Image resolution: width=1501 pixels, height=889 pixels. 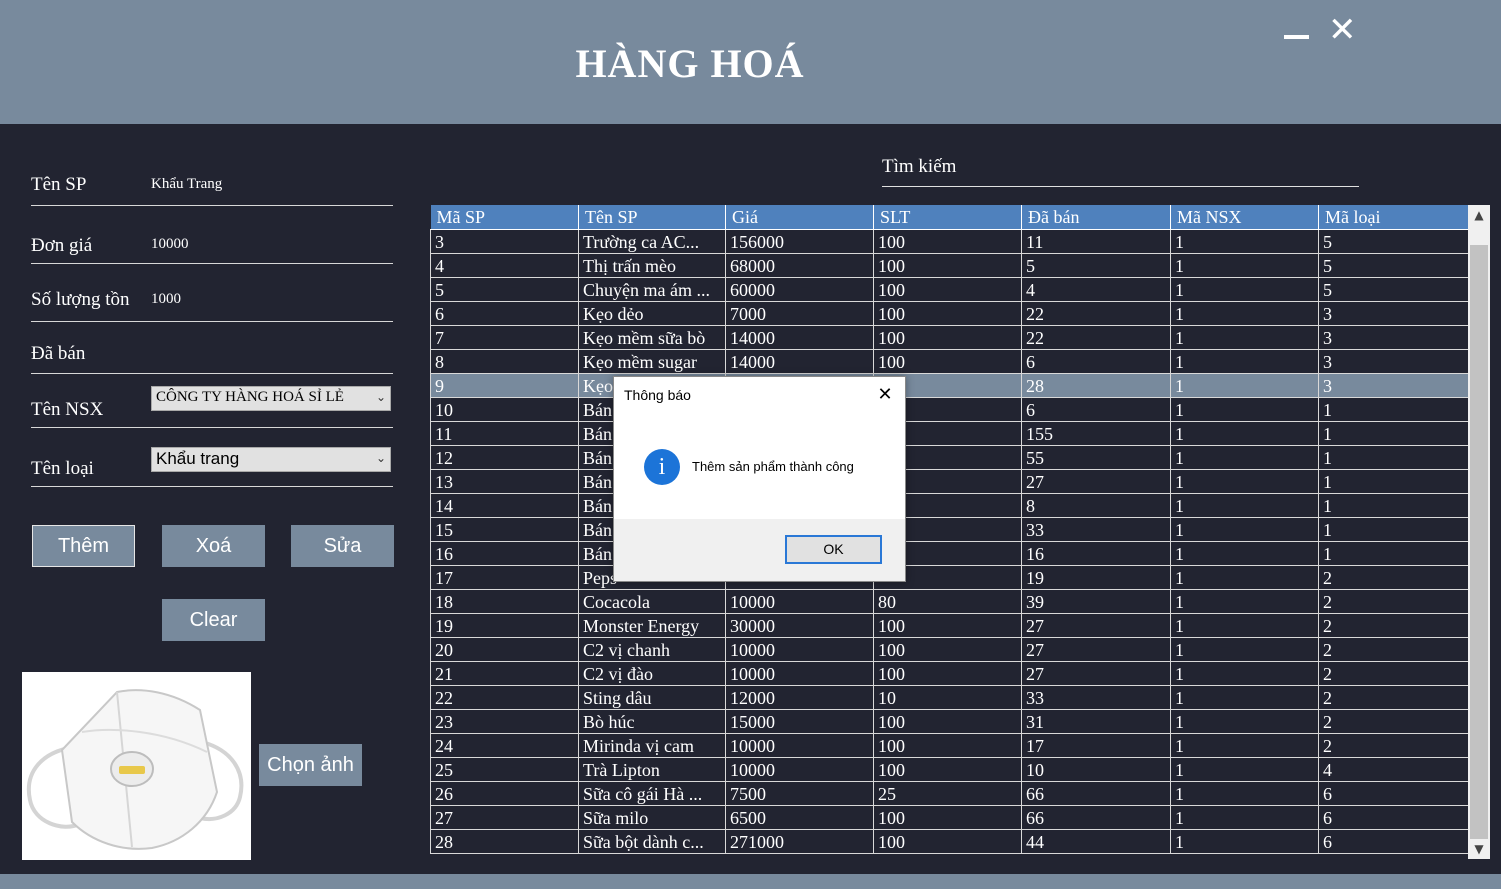 I want to click on table-row: 5 Chuyện ma ám ... 60000 100 4 1 5, so click(x=949, y=289).